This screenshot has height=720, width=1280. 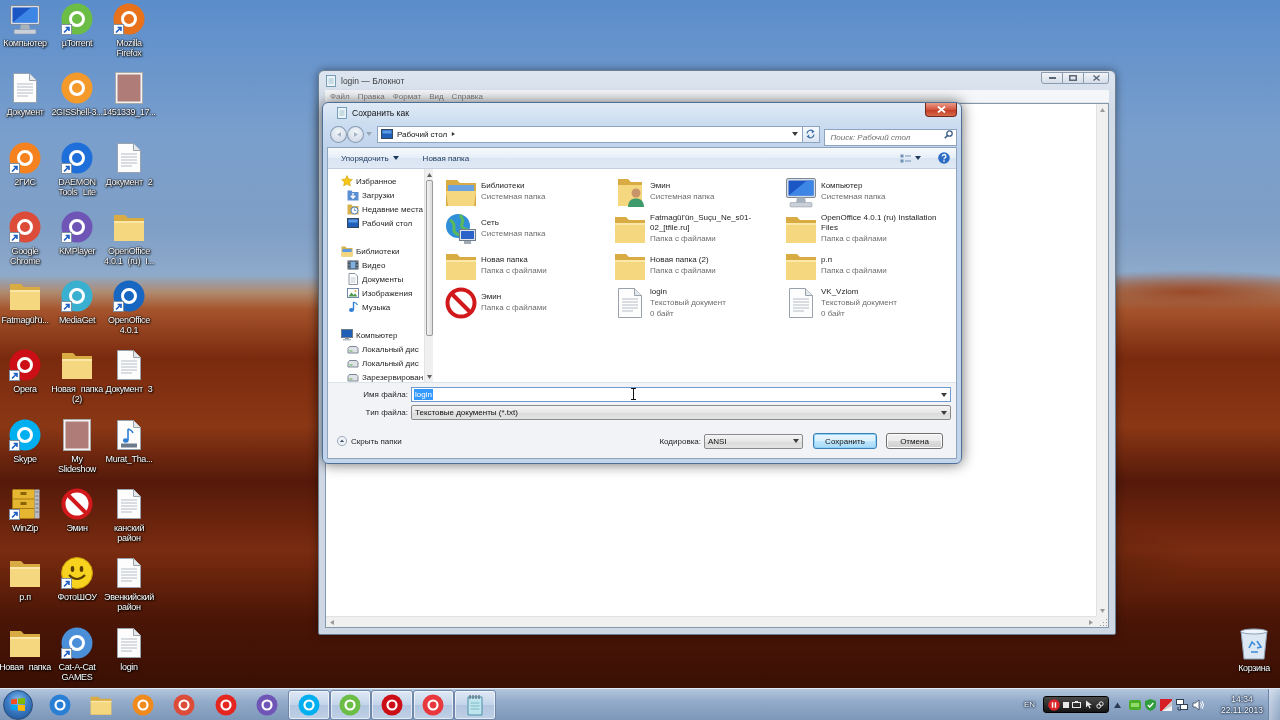 What do you see at coordinates (682, 186) in the screenshot?
I see `file-name: Эмин` at bounding box center [682, 186].